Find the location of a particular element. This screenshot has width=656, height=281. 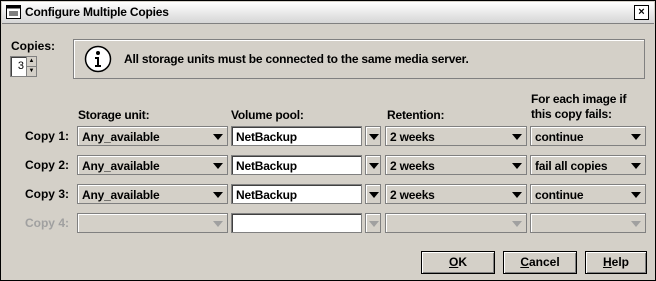

copy-1-volume-pool-input: NetBackup is located at coordinates (296, 136).